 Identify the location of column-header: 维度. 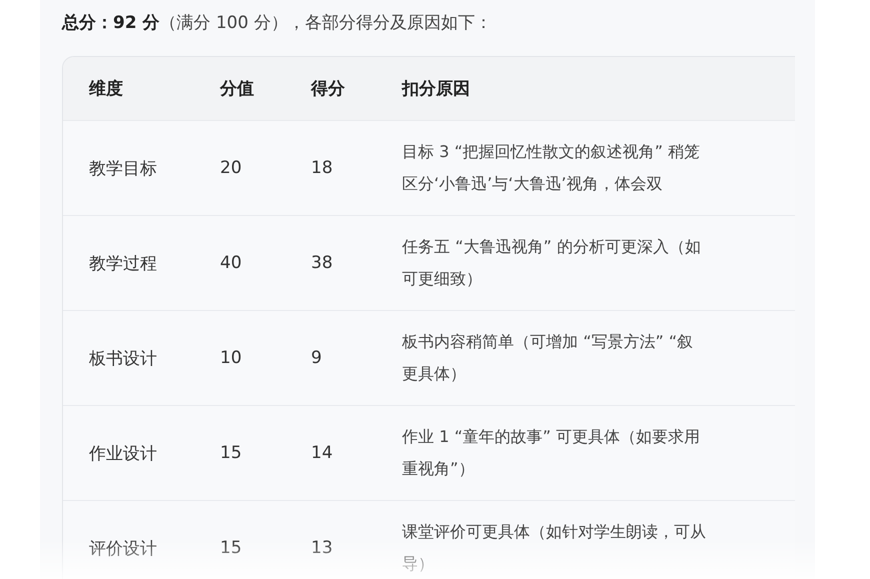
(106, 89).